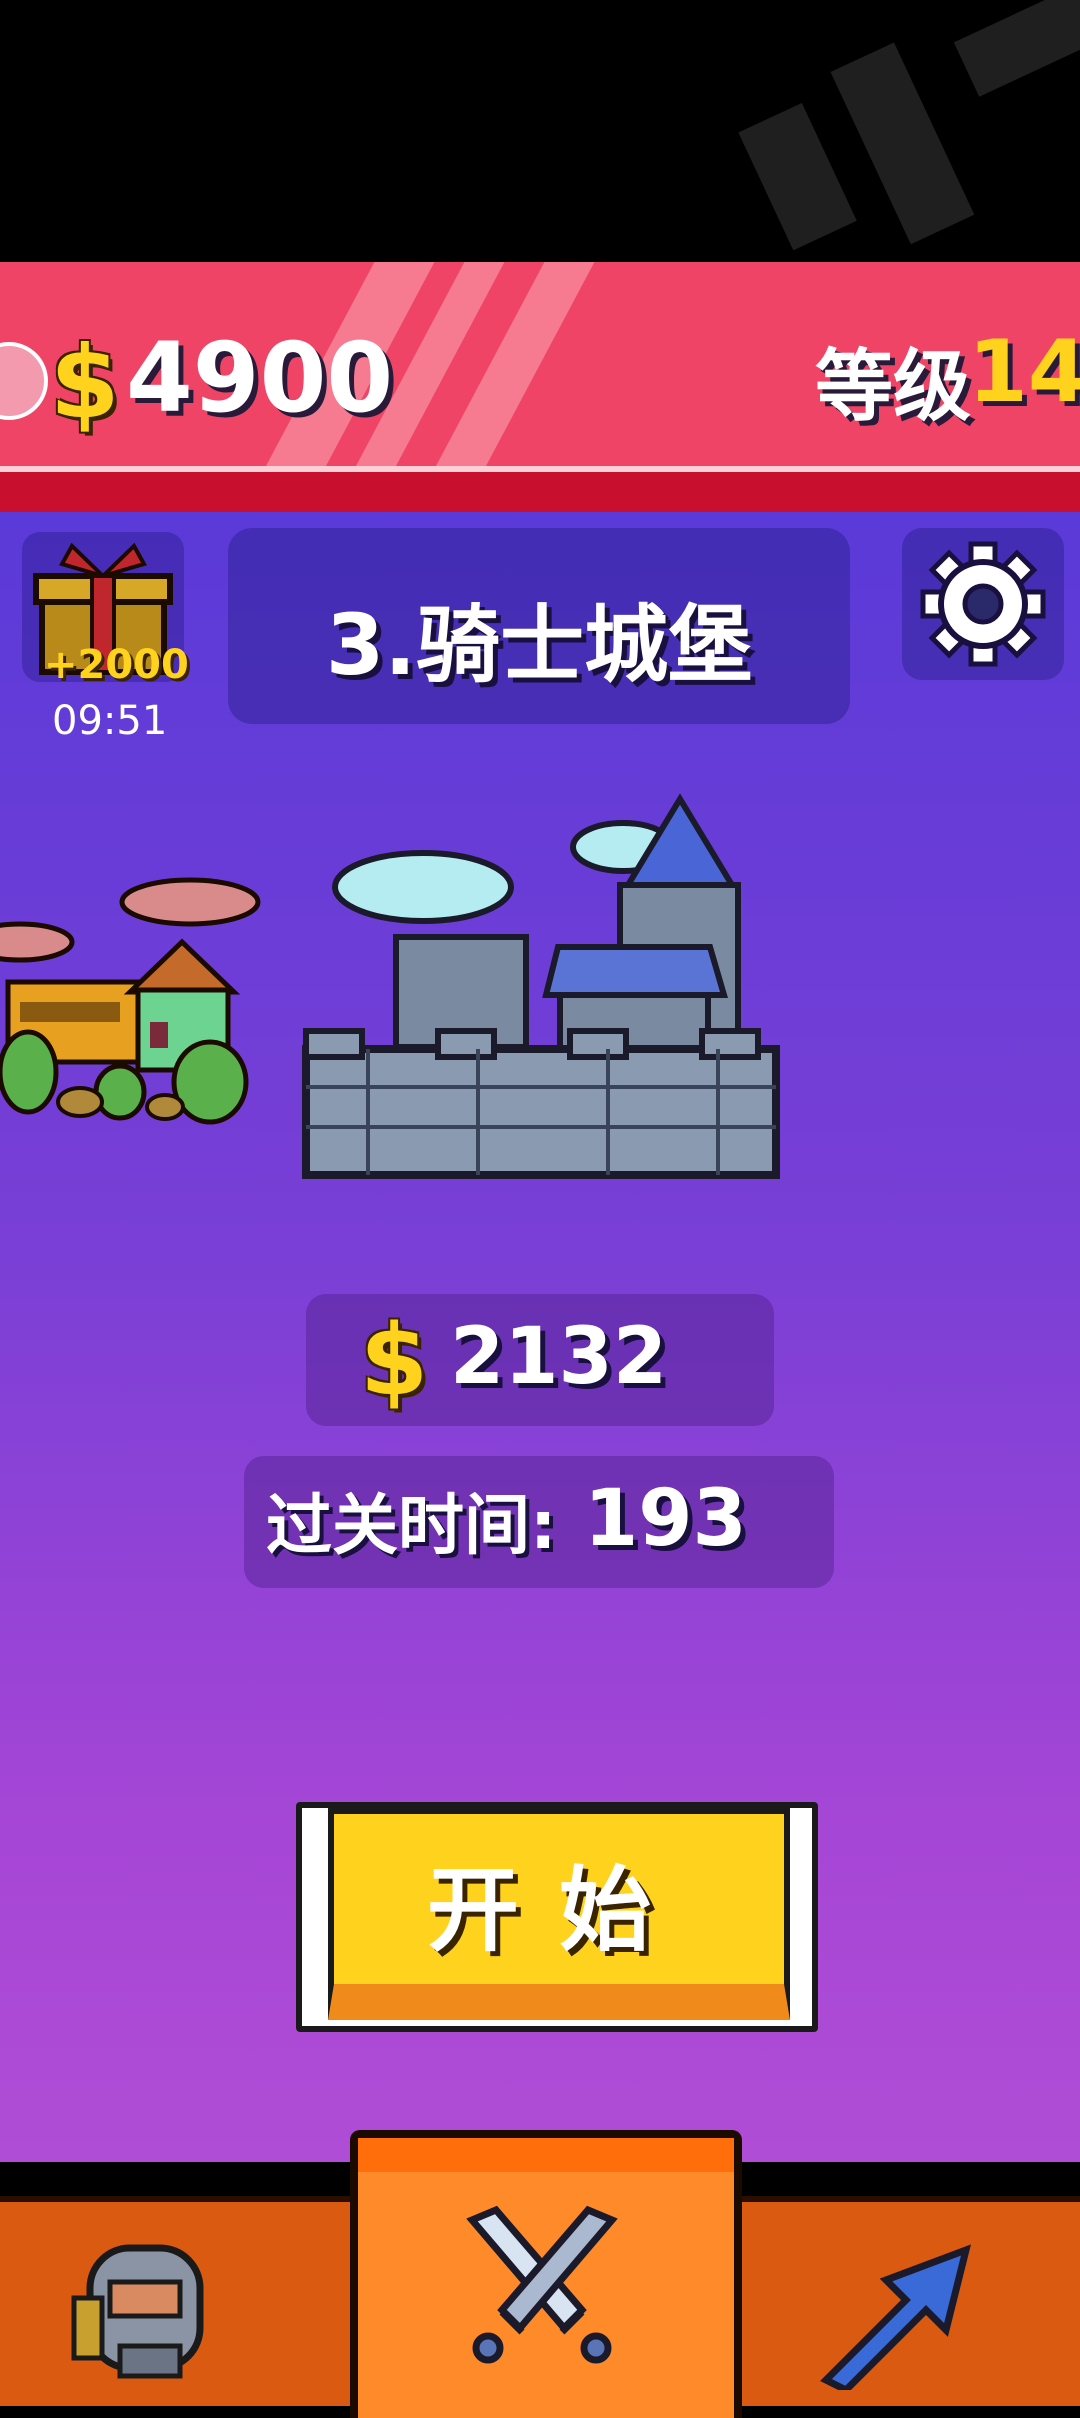 Image resolution: width=1080 pixels, height=2418 pixels. What do you see at coordinates (546, 2155) in the screenshot?
I see `tab-battle-highlight` at bounding box center [546, 2155].